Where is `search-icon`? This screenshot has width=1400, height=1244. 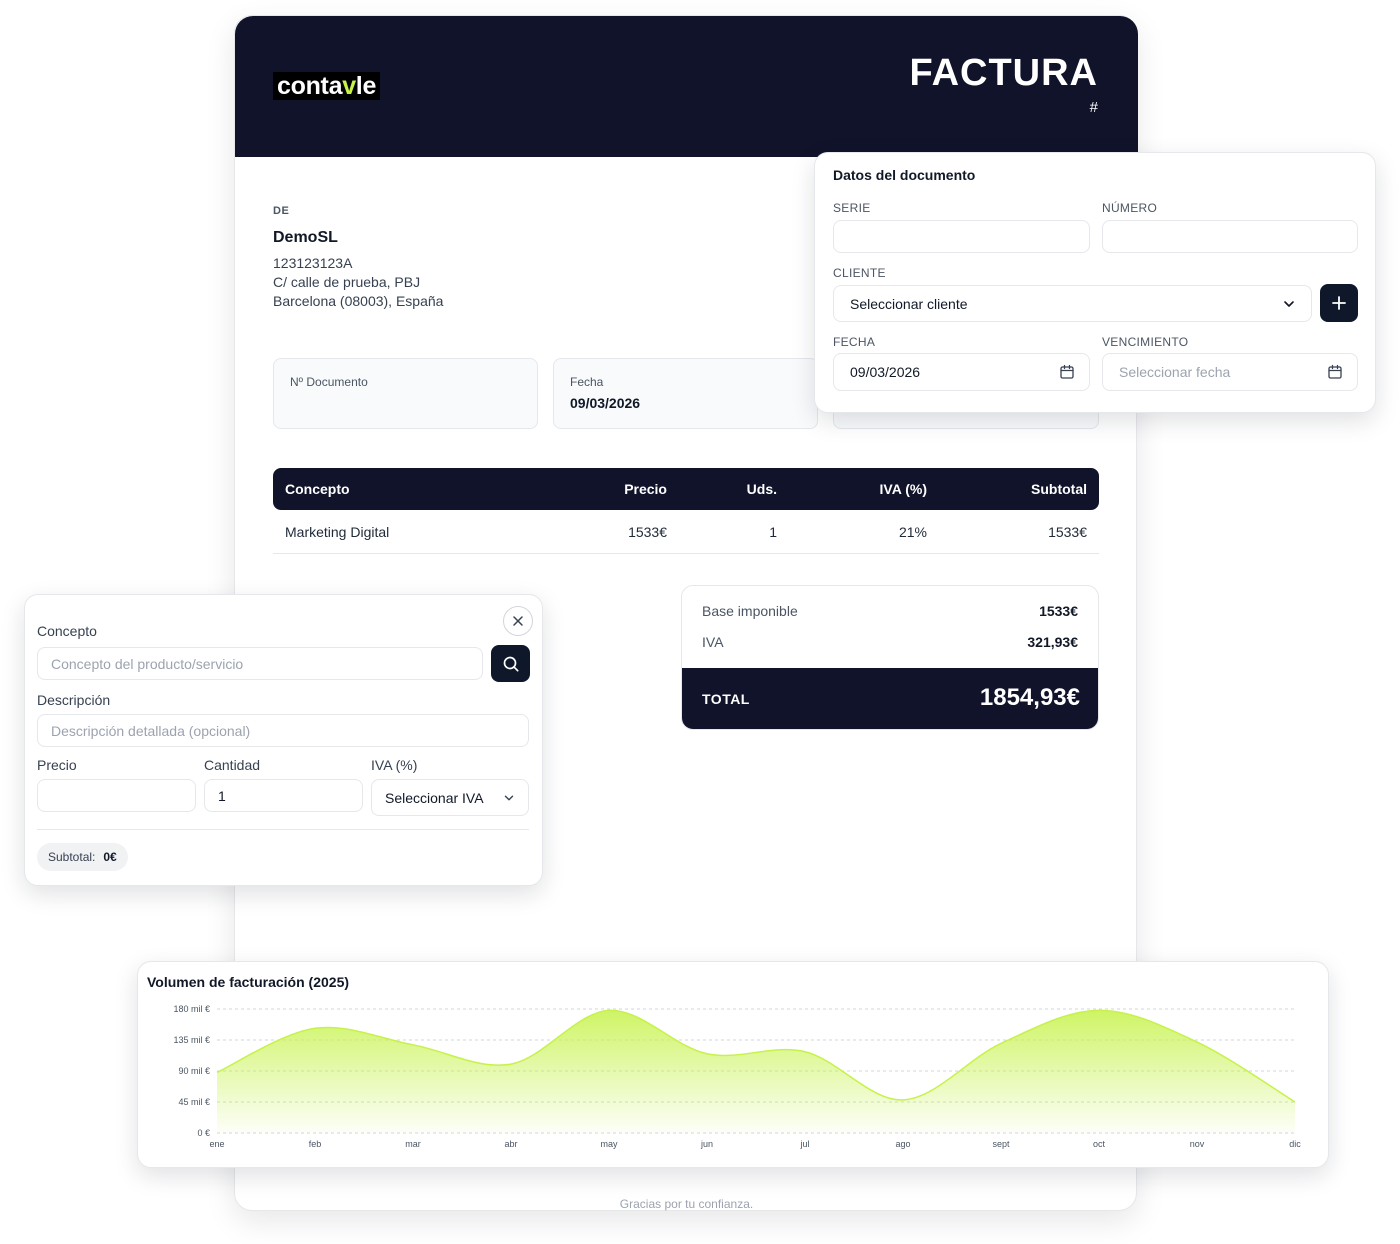
search-icon is located at coordinates (511, 664).